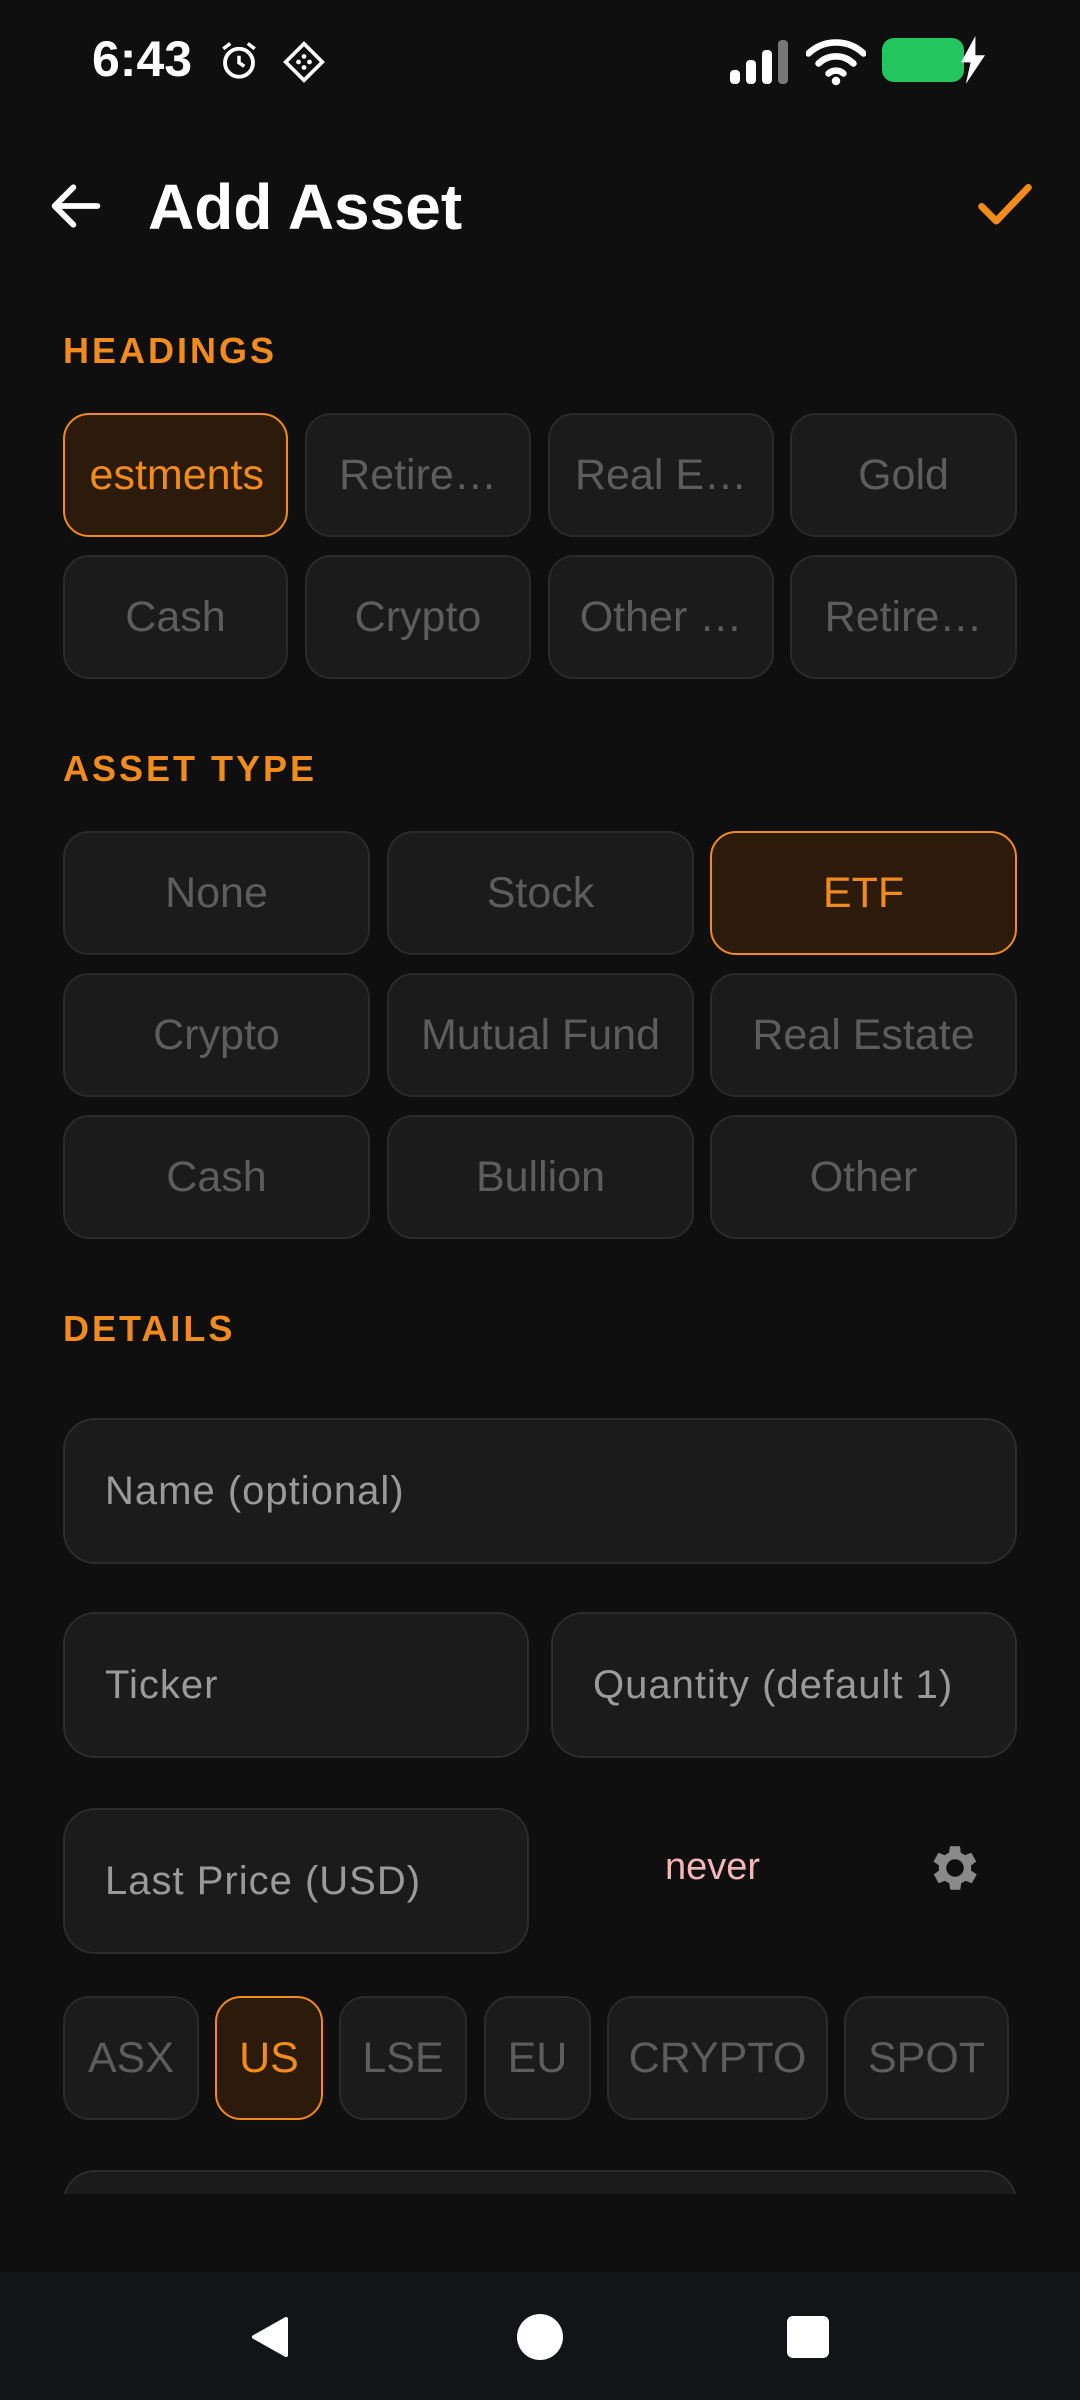  Describe the element at coordinates (973, 60) in the screenshot. I see `charging-bolt-icon` at that location.